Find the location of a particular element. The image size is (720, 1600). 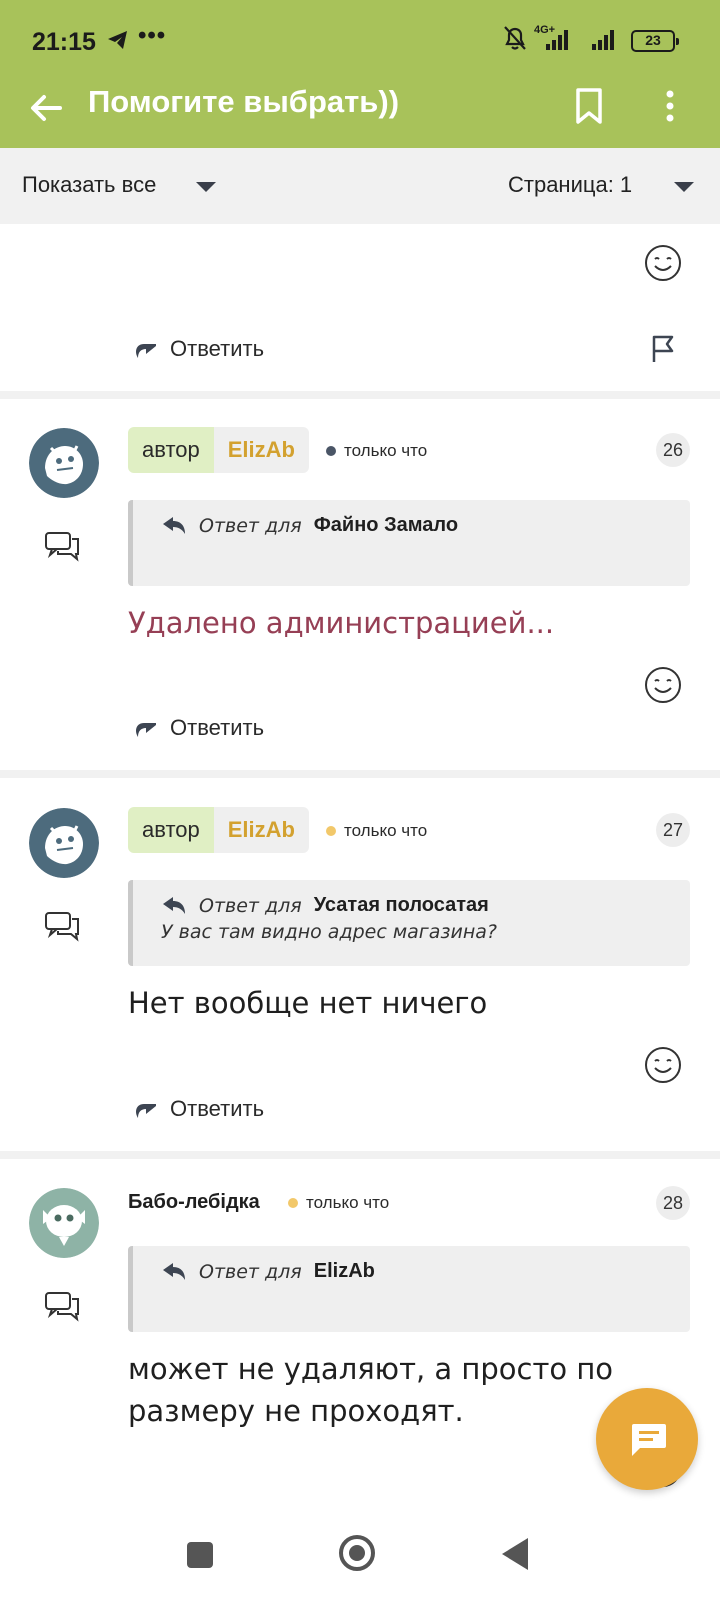

post-number: 27 is located at coordinates (673, 830).